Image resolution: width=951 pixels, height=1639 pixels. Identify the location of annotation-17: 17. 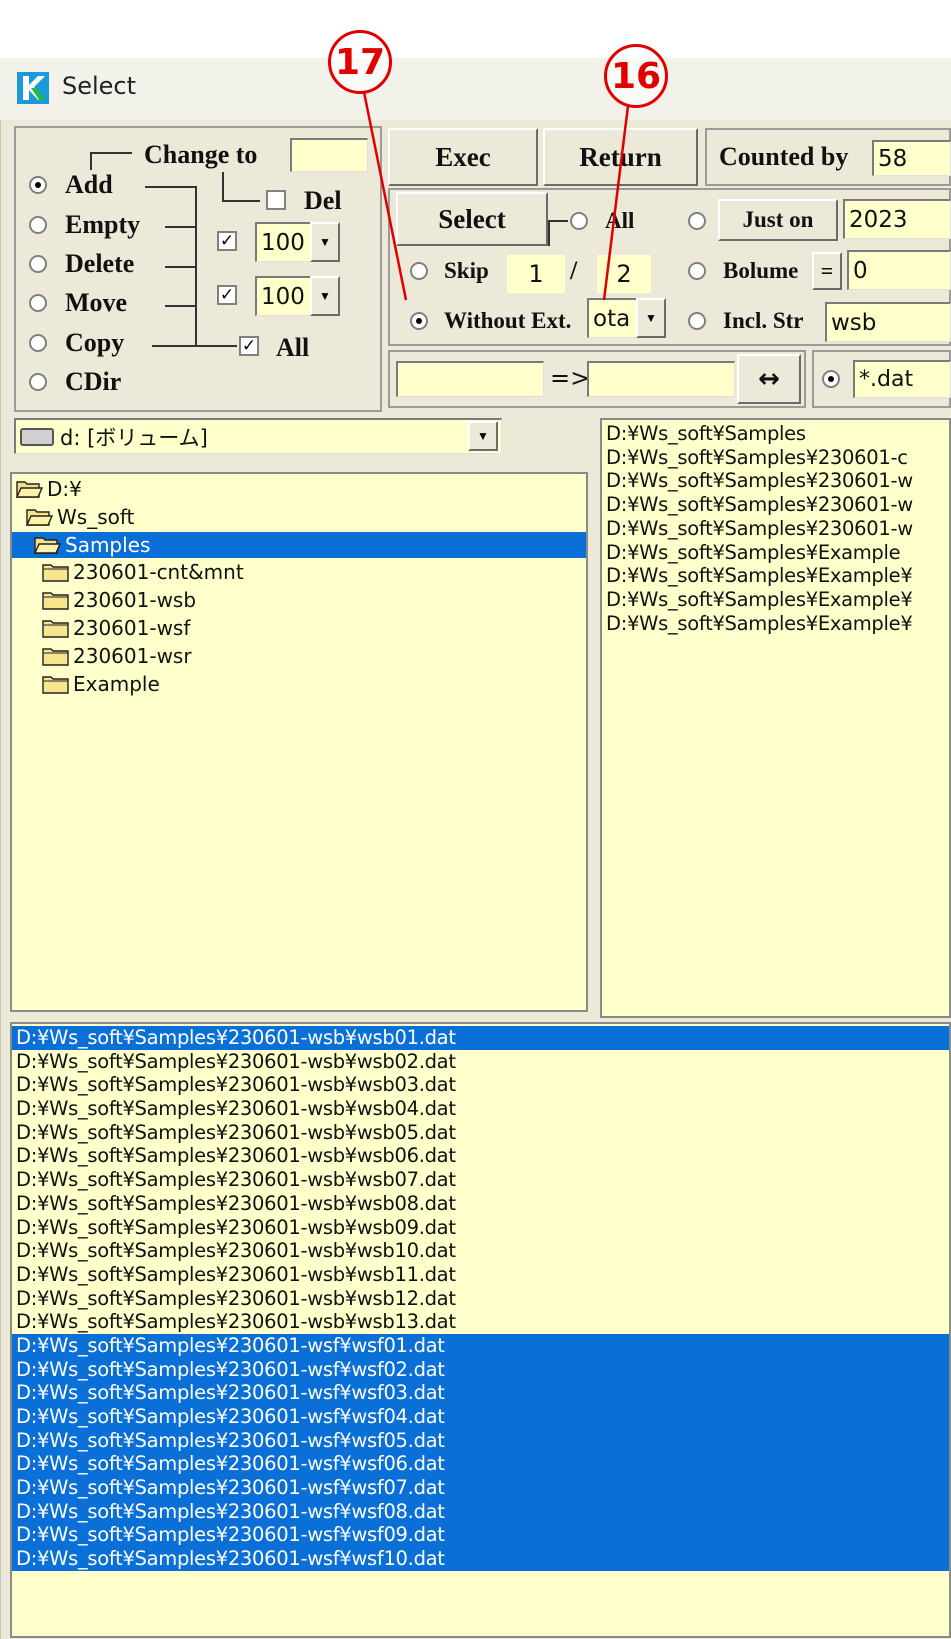
(360, 62).